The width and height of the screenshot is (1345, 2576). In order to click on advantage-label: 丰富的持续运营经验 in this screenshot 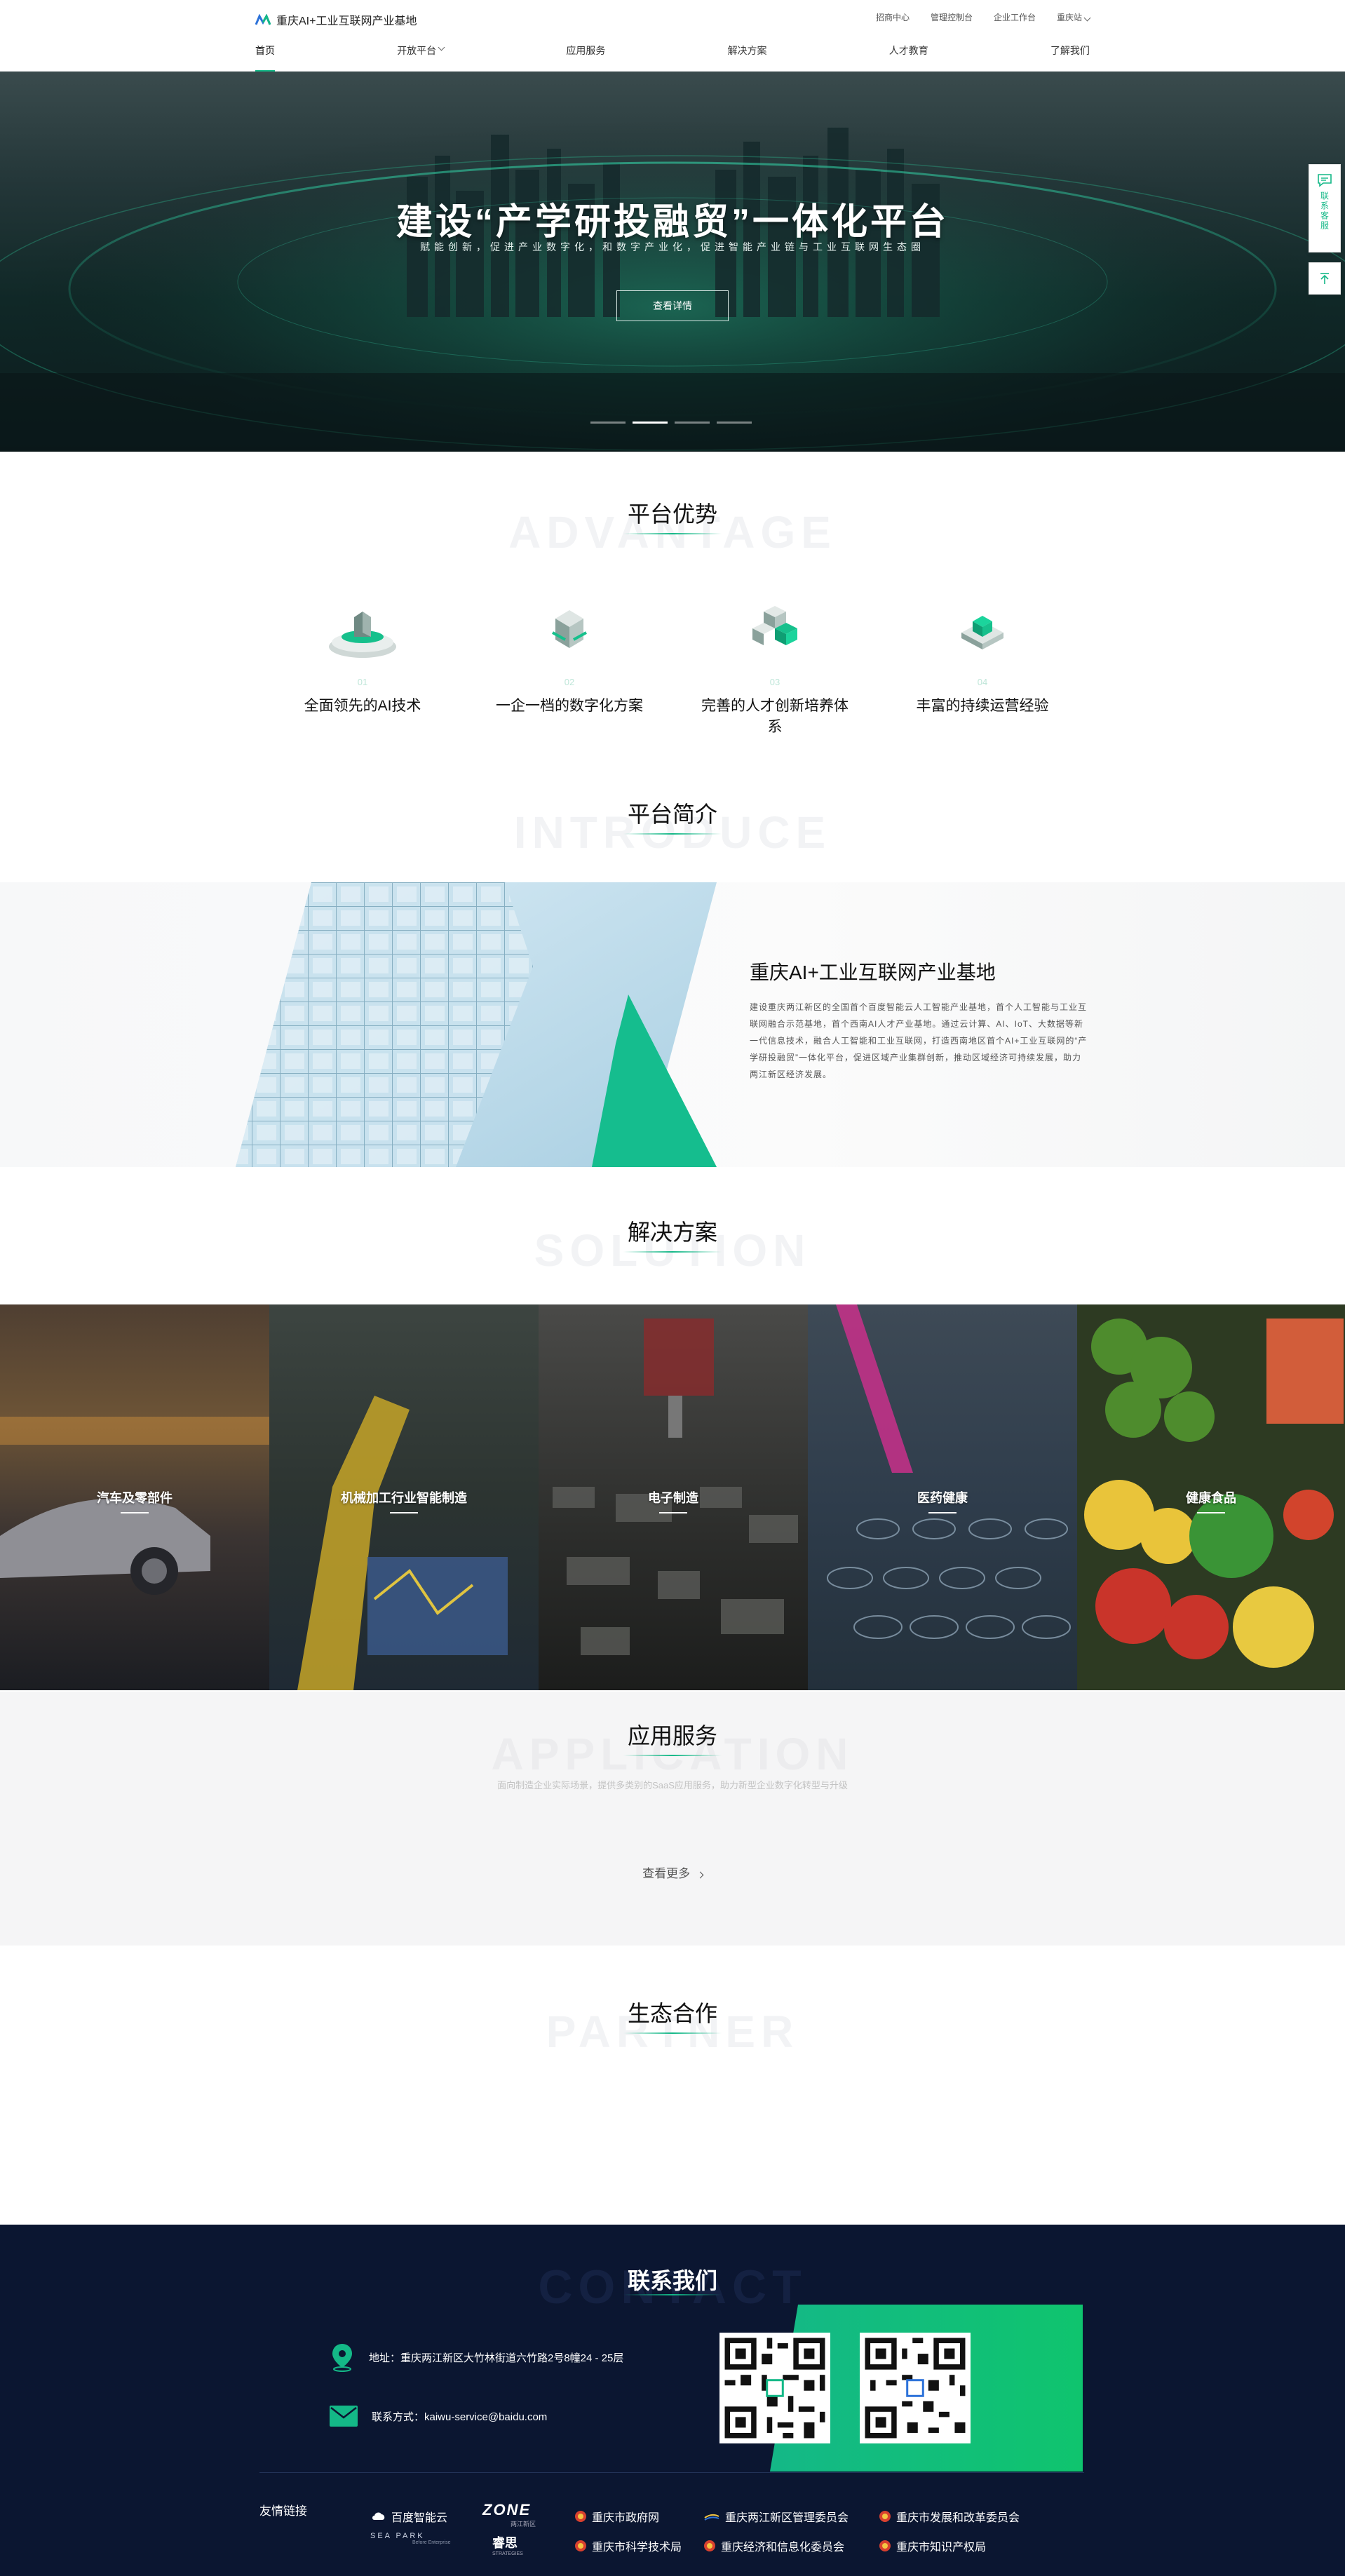, I will do `click(982, 706)`.